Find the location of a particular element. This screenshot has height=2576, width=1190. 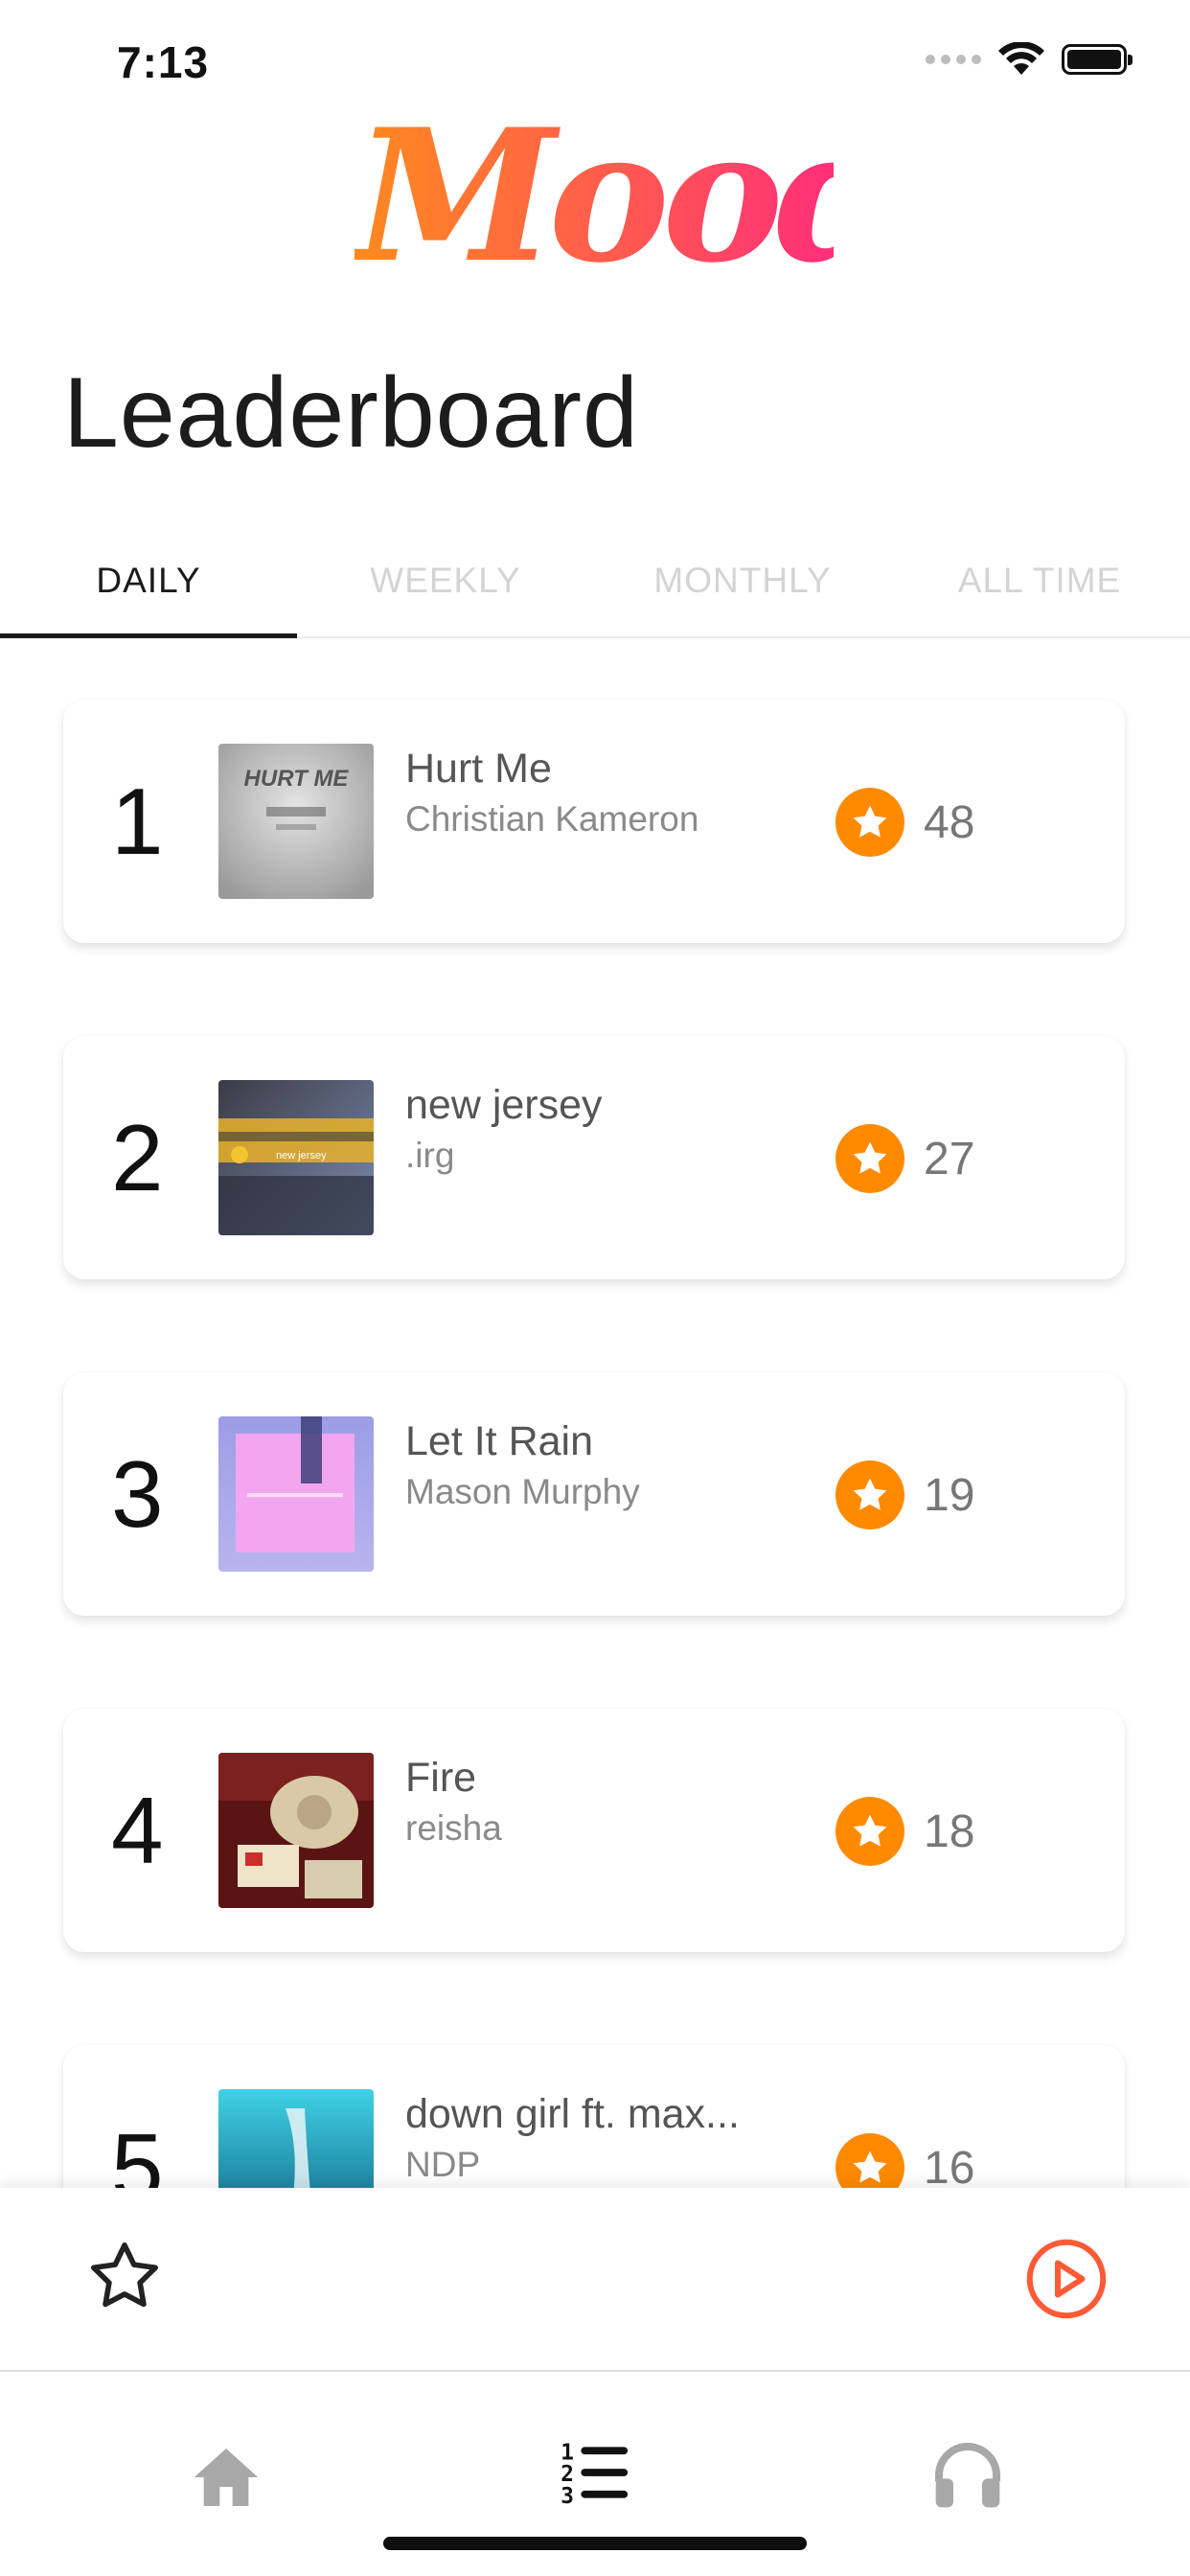

score: 27 is located at coordinates (905, 1158).